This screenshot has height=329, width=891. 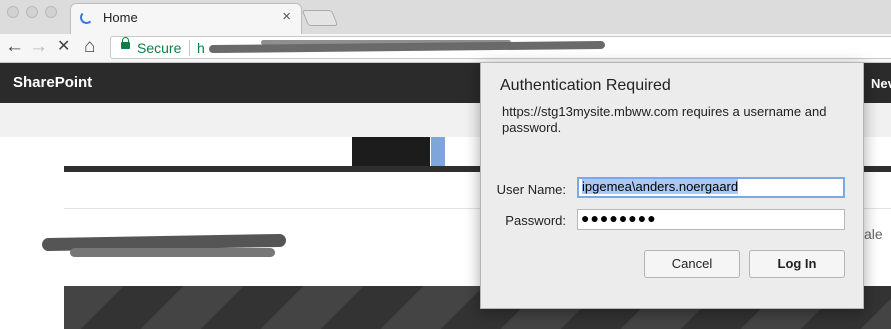 What do you see at coordinates (32, 12) in the screenshot?
I see `minimize-window-icon` at bounding box center [32, 12].